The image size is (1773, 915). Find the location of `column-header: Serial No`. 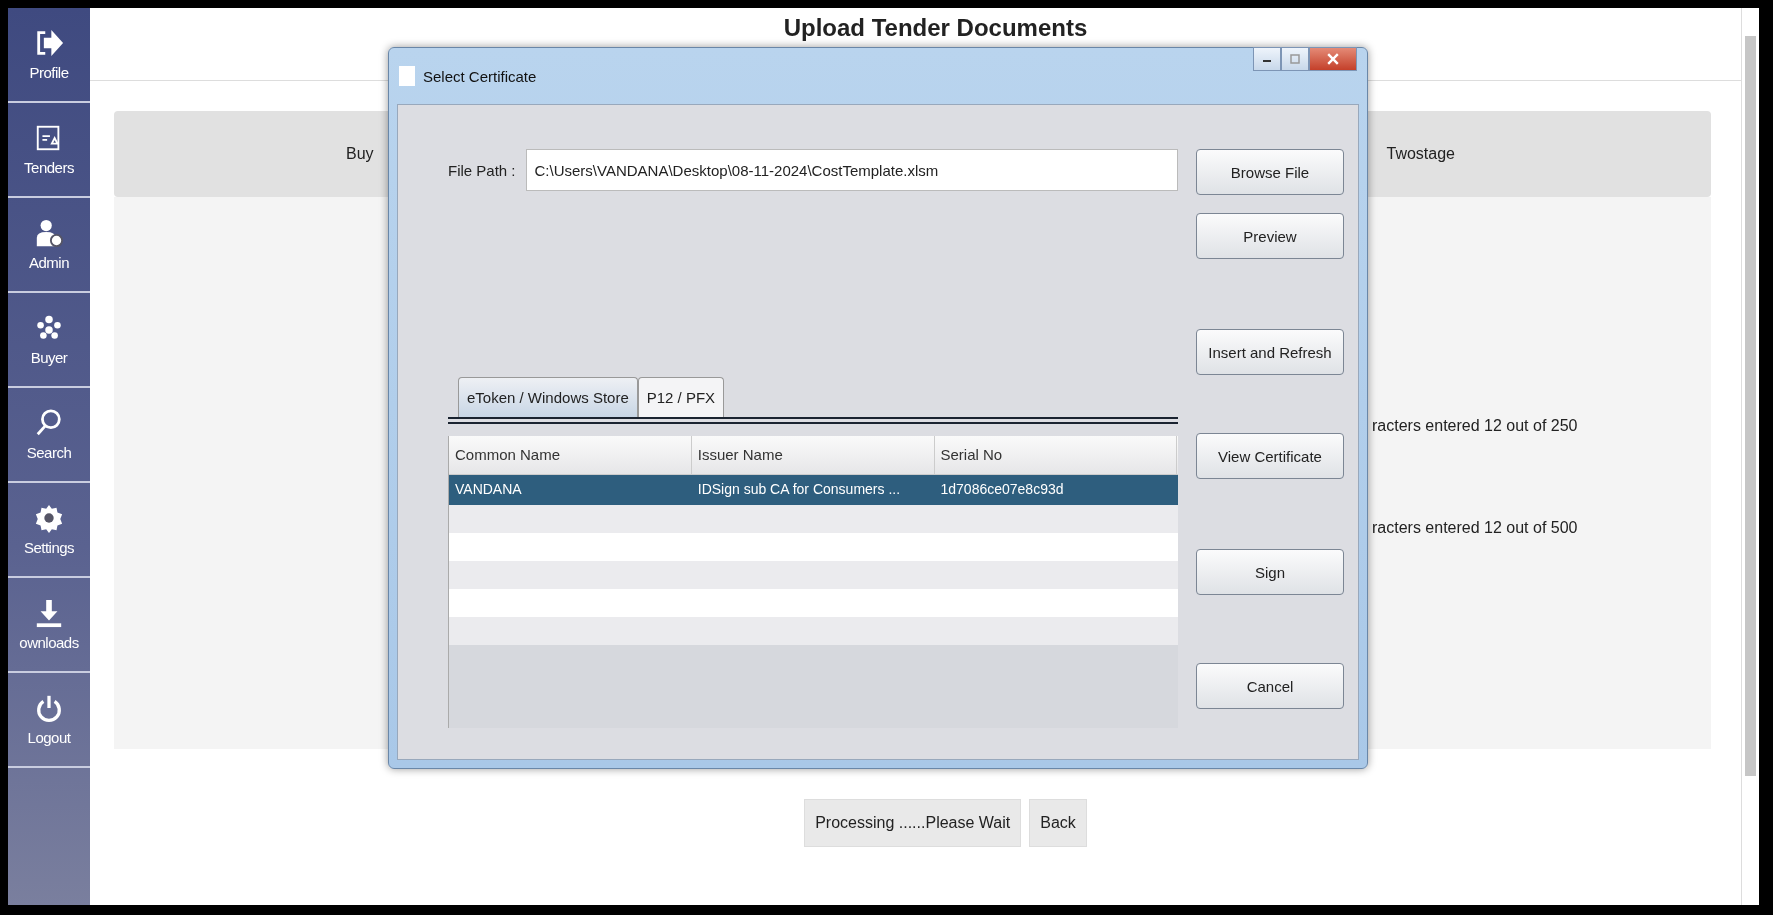

column-header: Serial No is located at coordinates (1056, 455).